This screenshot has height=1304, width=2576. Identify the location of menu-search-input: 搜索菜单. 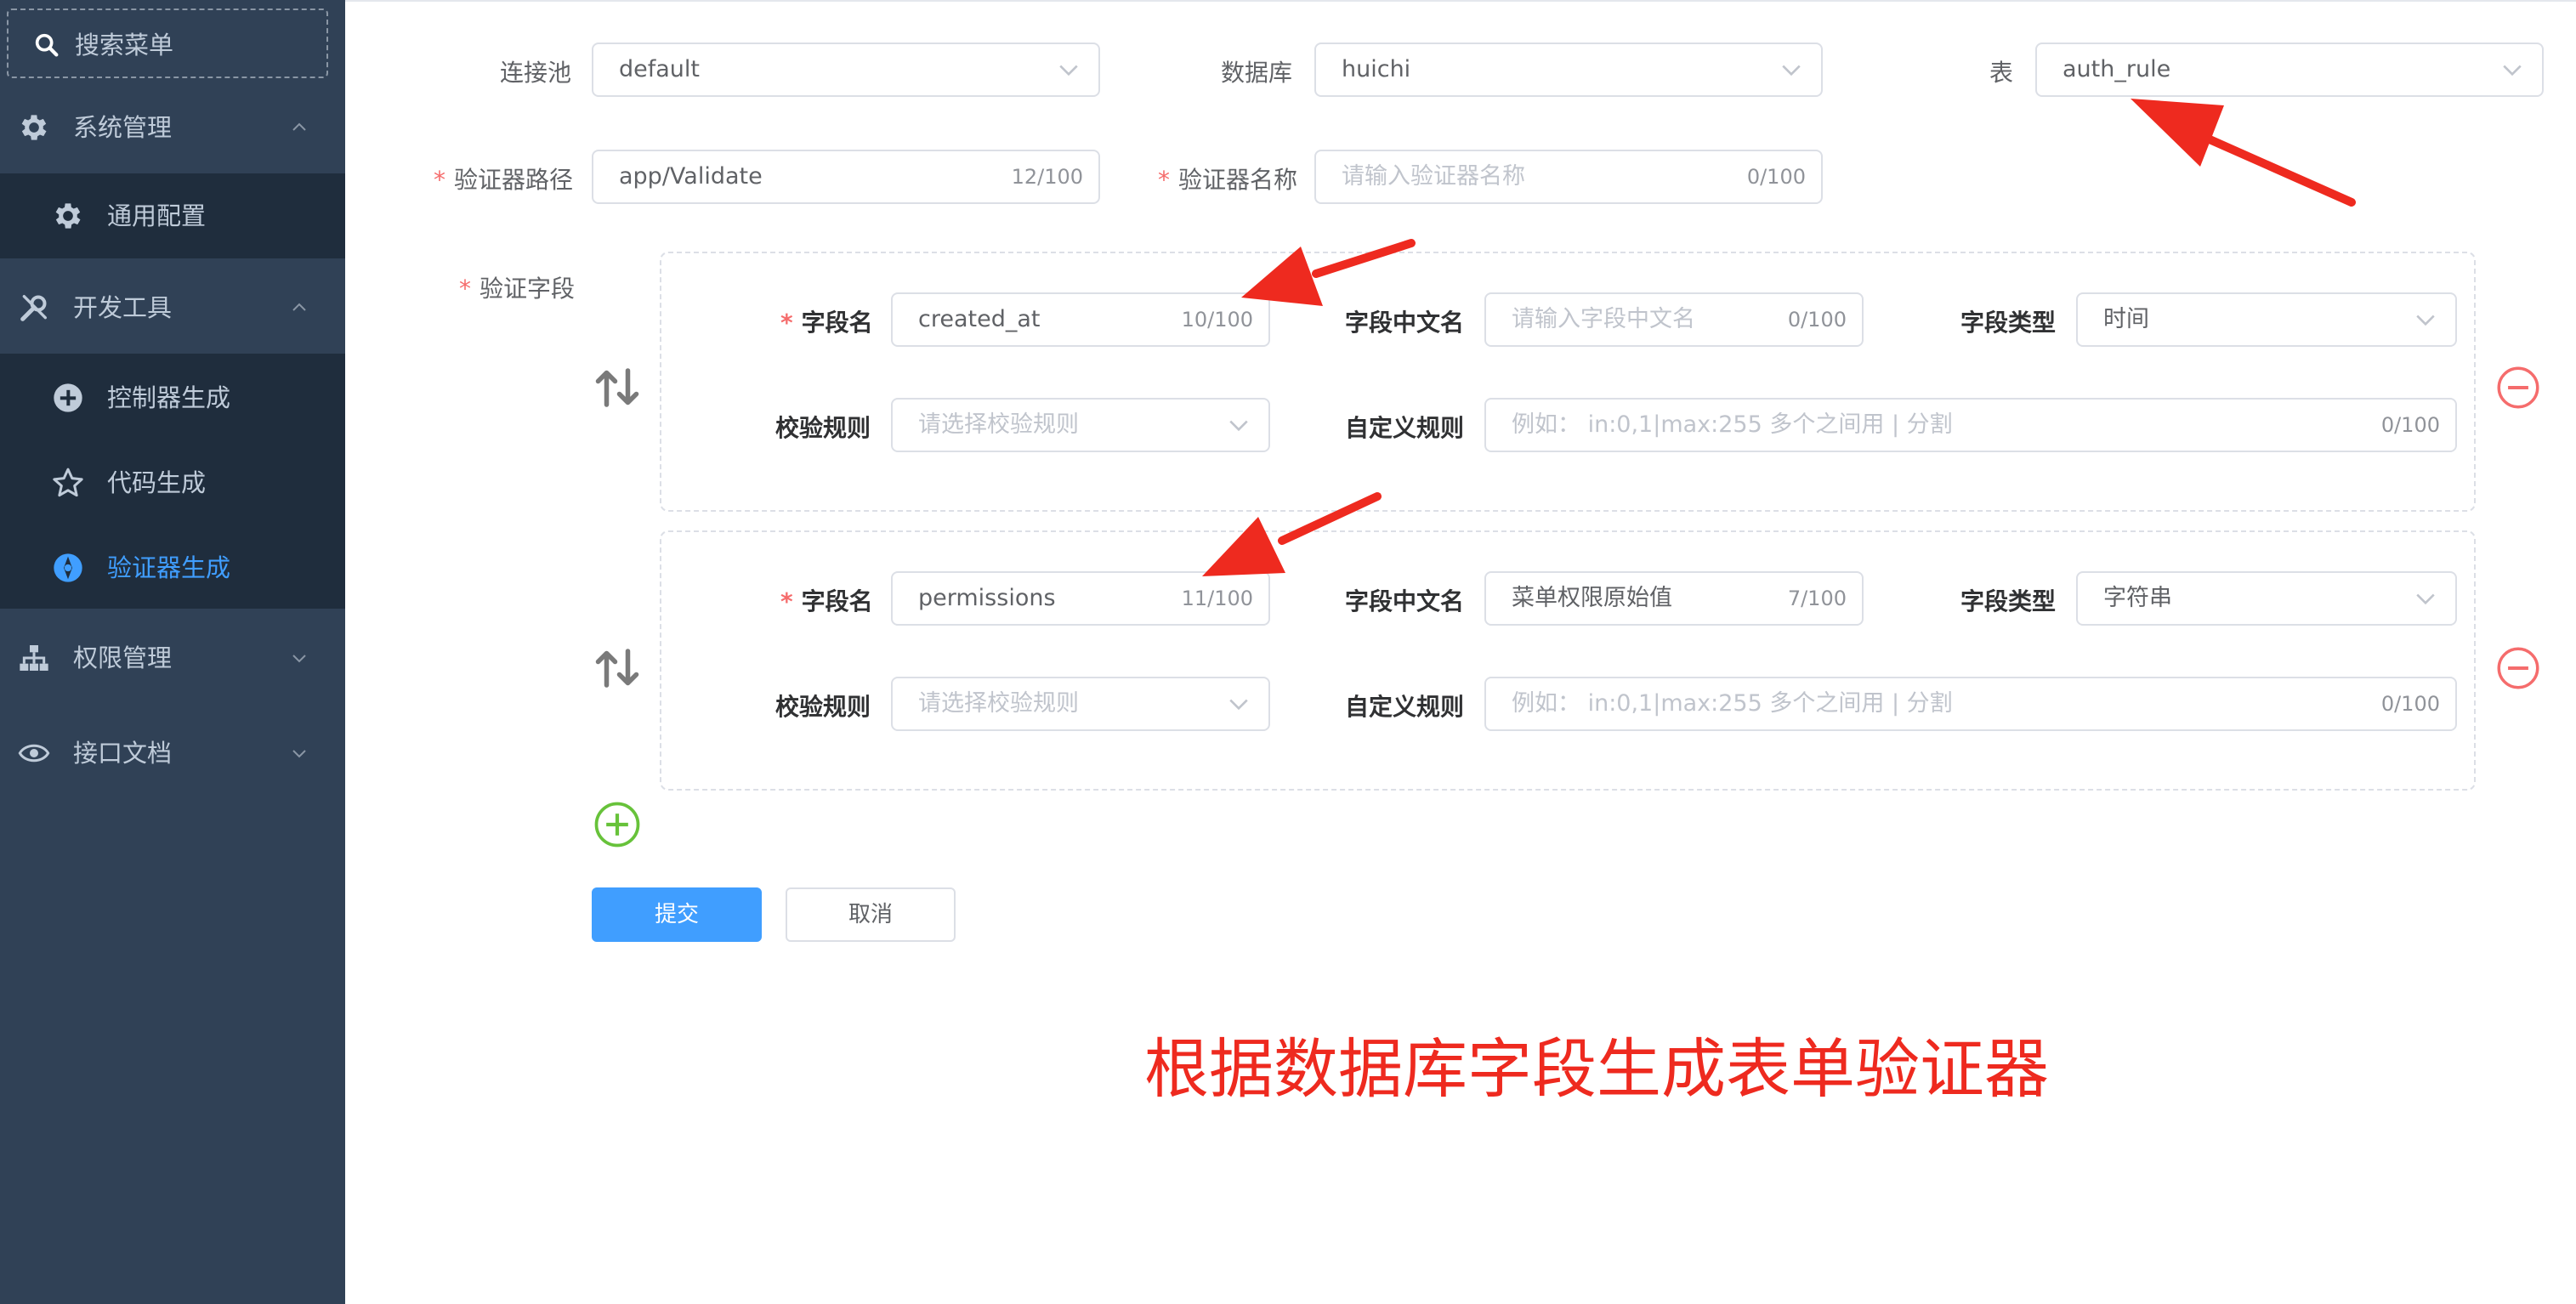
(168, 43).